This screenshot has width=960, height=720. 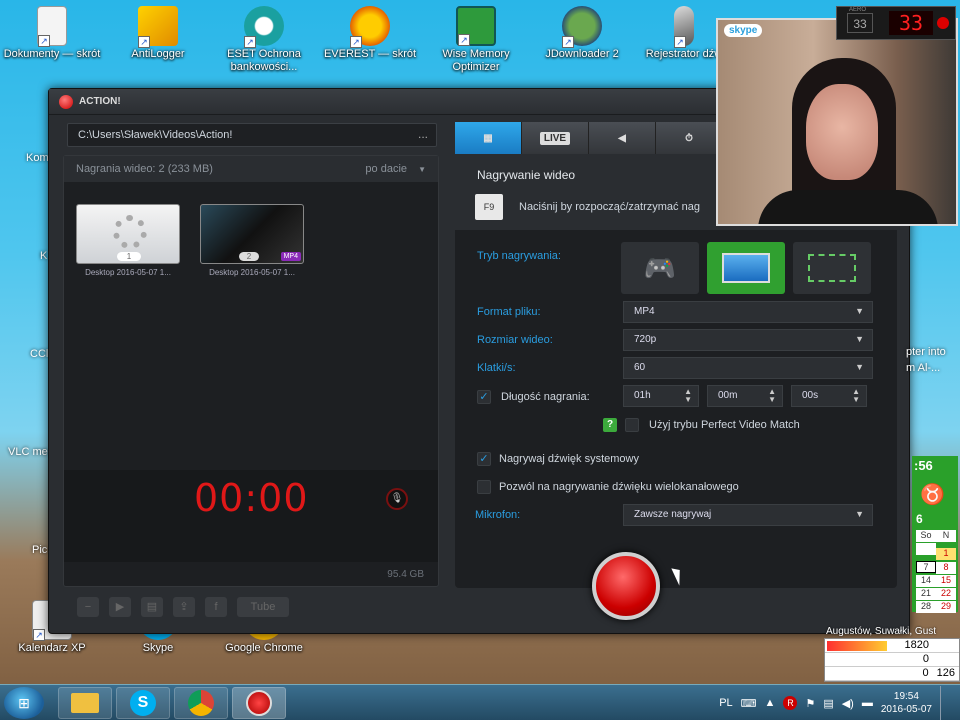 I want to click on facebook-icon: f, so click(x=216, y=607).